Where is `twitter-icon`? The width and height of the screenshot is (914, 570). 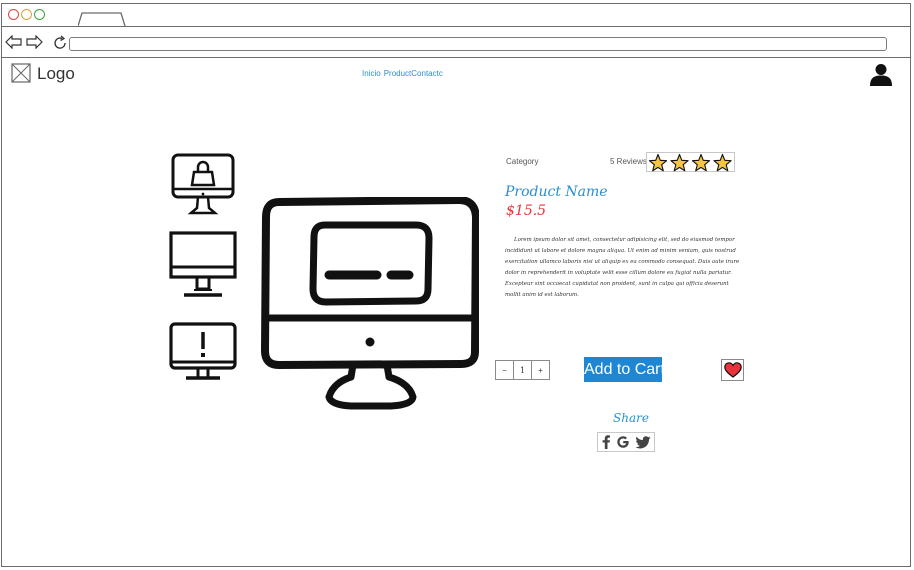 twitter-icon is located at coordinates (643, 442).